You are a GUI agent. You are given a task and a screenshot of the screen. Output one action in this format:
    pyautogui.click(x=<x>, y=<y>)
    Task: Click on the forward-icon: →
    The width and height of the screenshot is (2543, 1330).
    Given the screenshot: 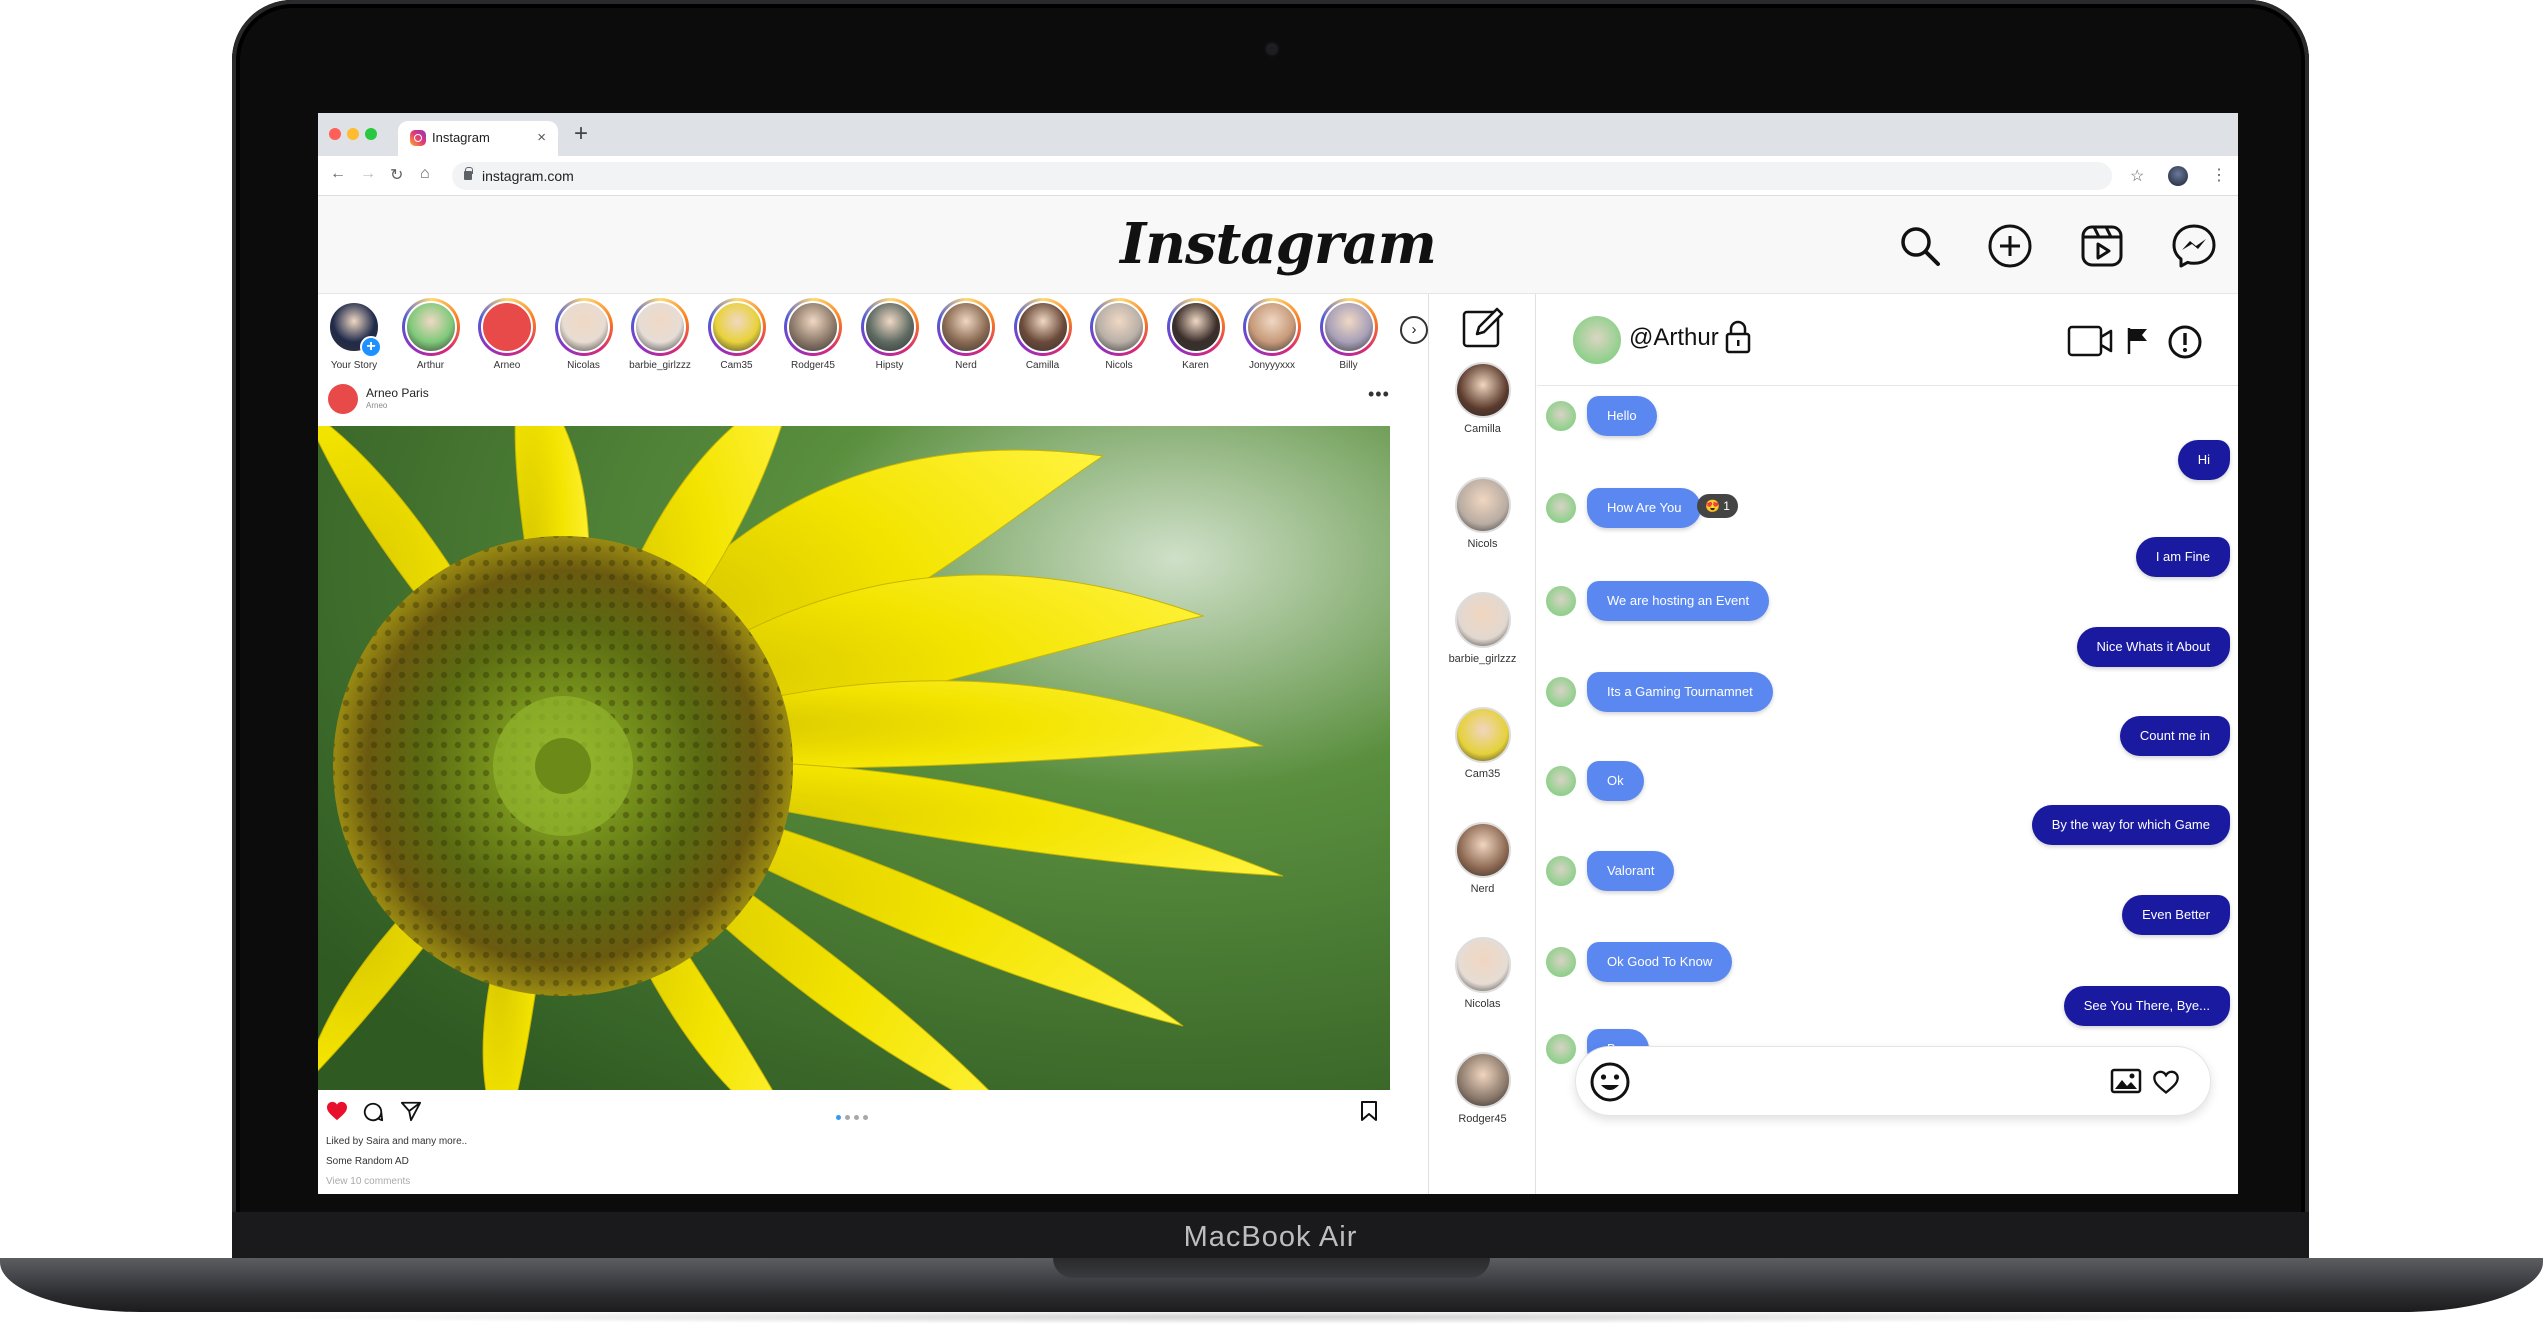 What is the action you would take?
    pyautogui.click(x=368, y=174)
    